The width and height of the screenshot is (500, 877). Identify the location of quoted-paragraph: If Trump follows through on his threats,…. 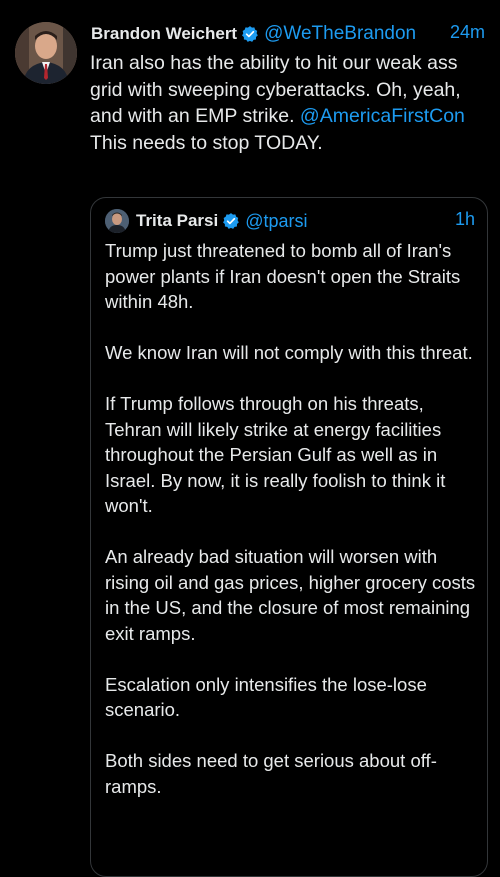
(275, 454).